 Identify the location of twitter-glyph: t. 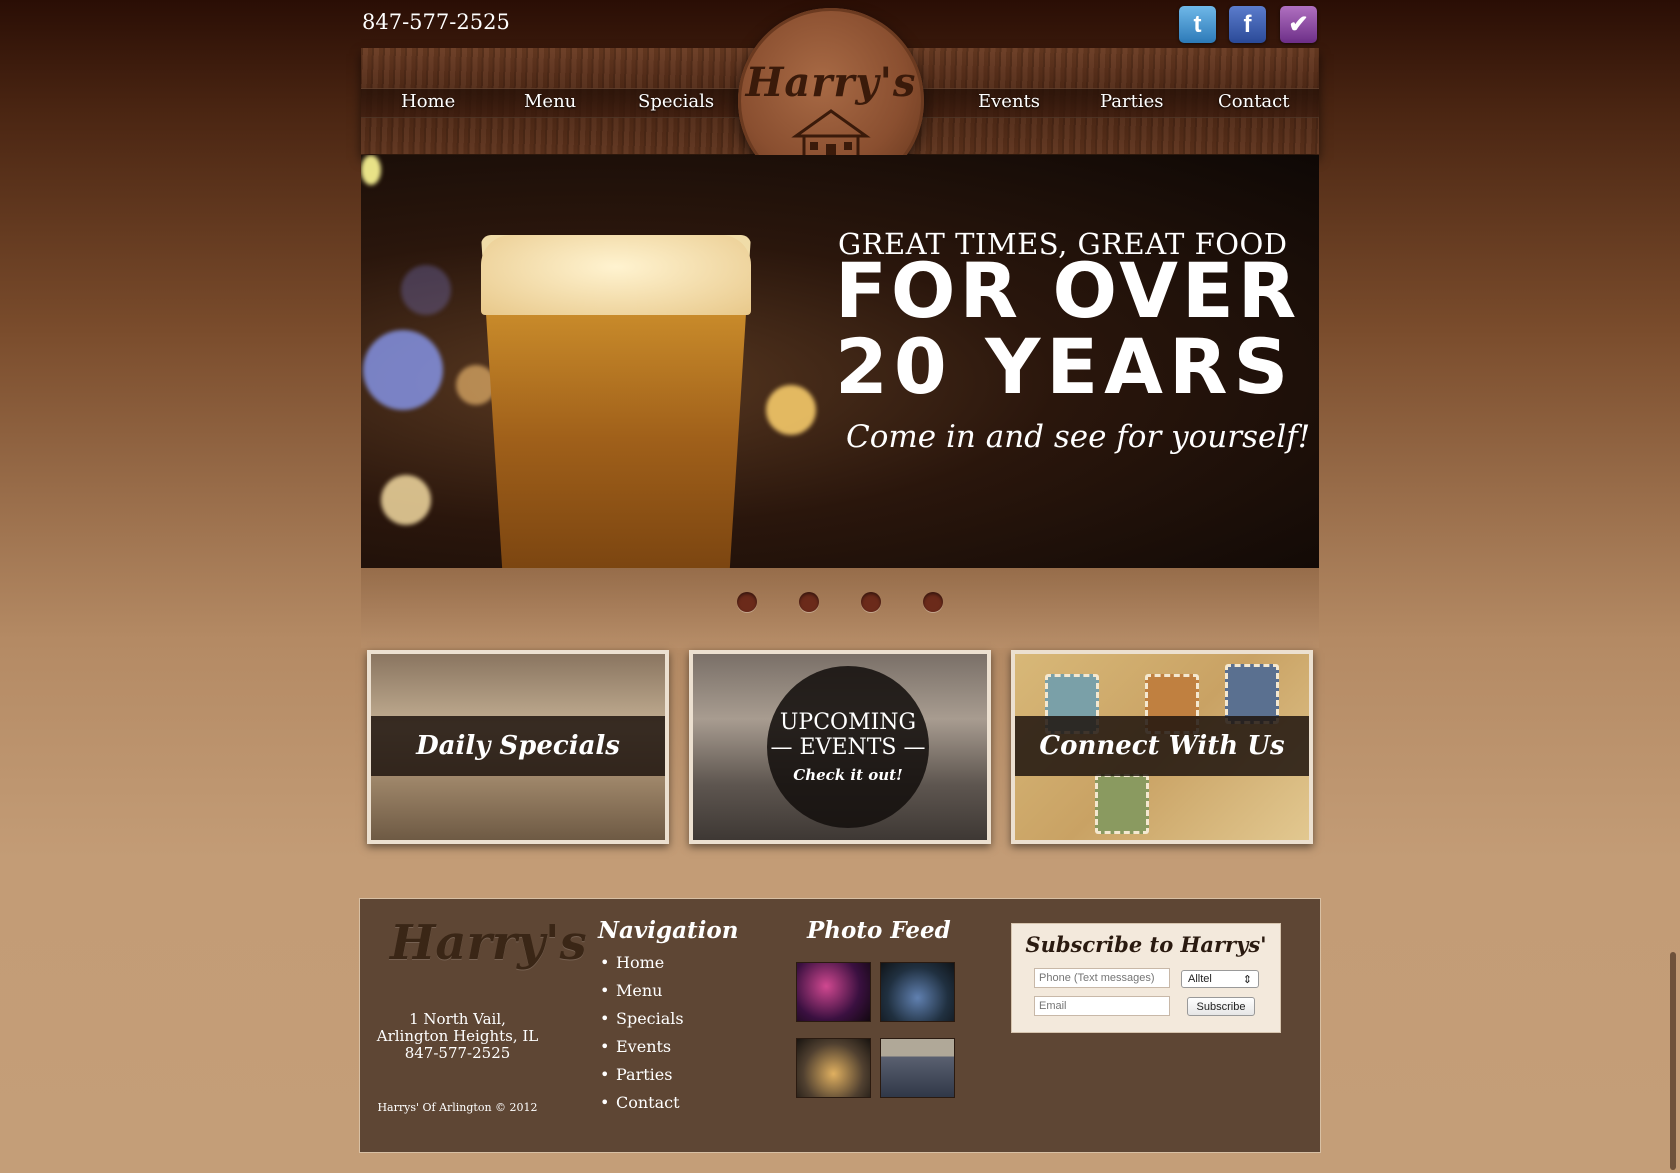
(1197, 24).